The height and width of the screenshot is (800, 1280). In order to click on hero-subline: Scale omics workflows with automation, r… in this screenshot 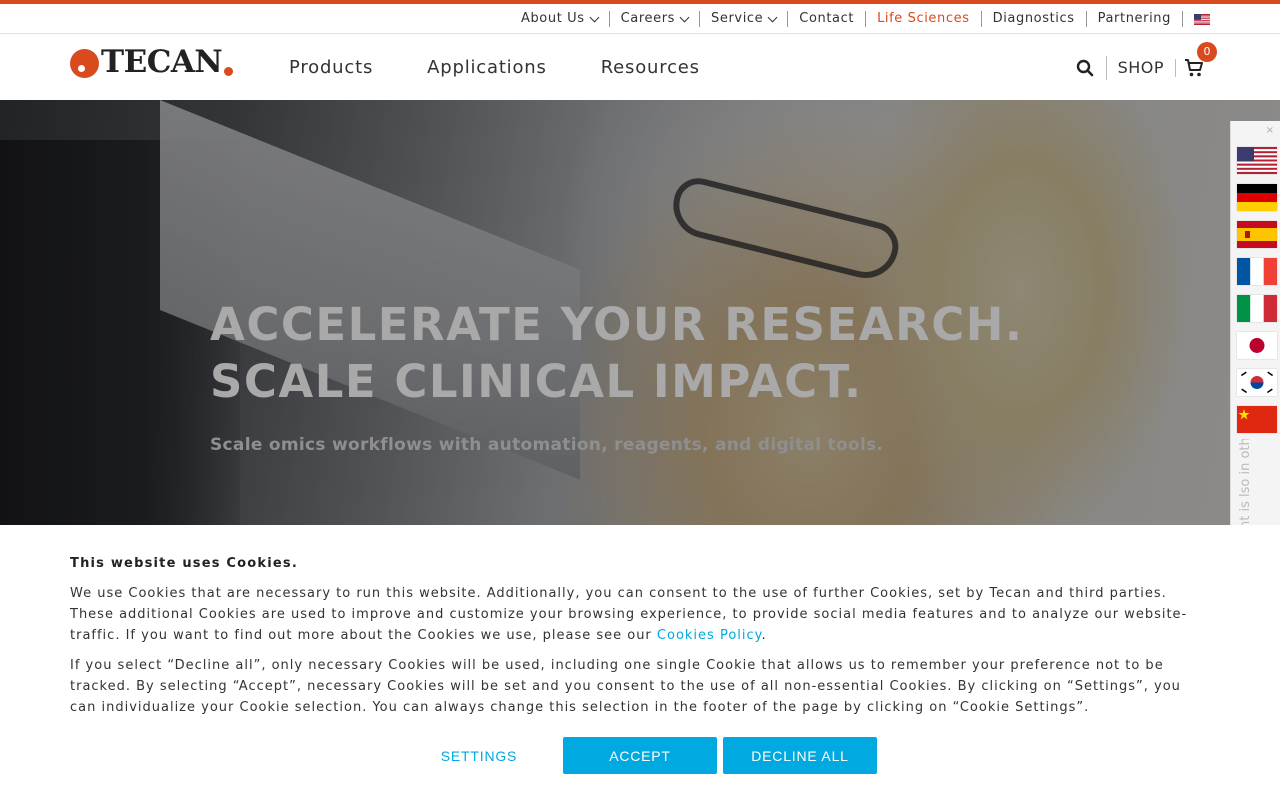, I will do `click(547, 445)`.